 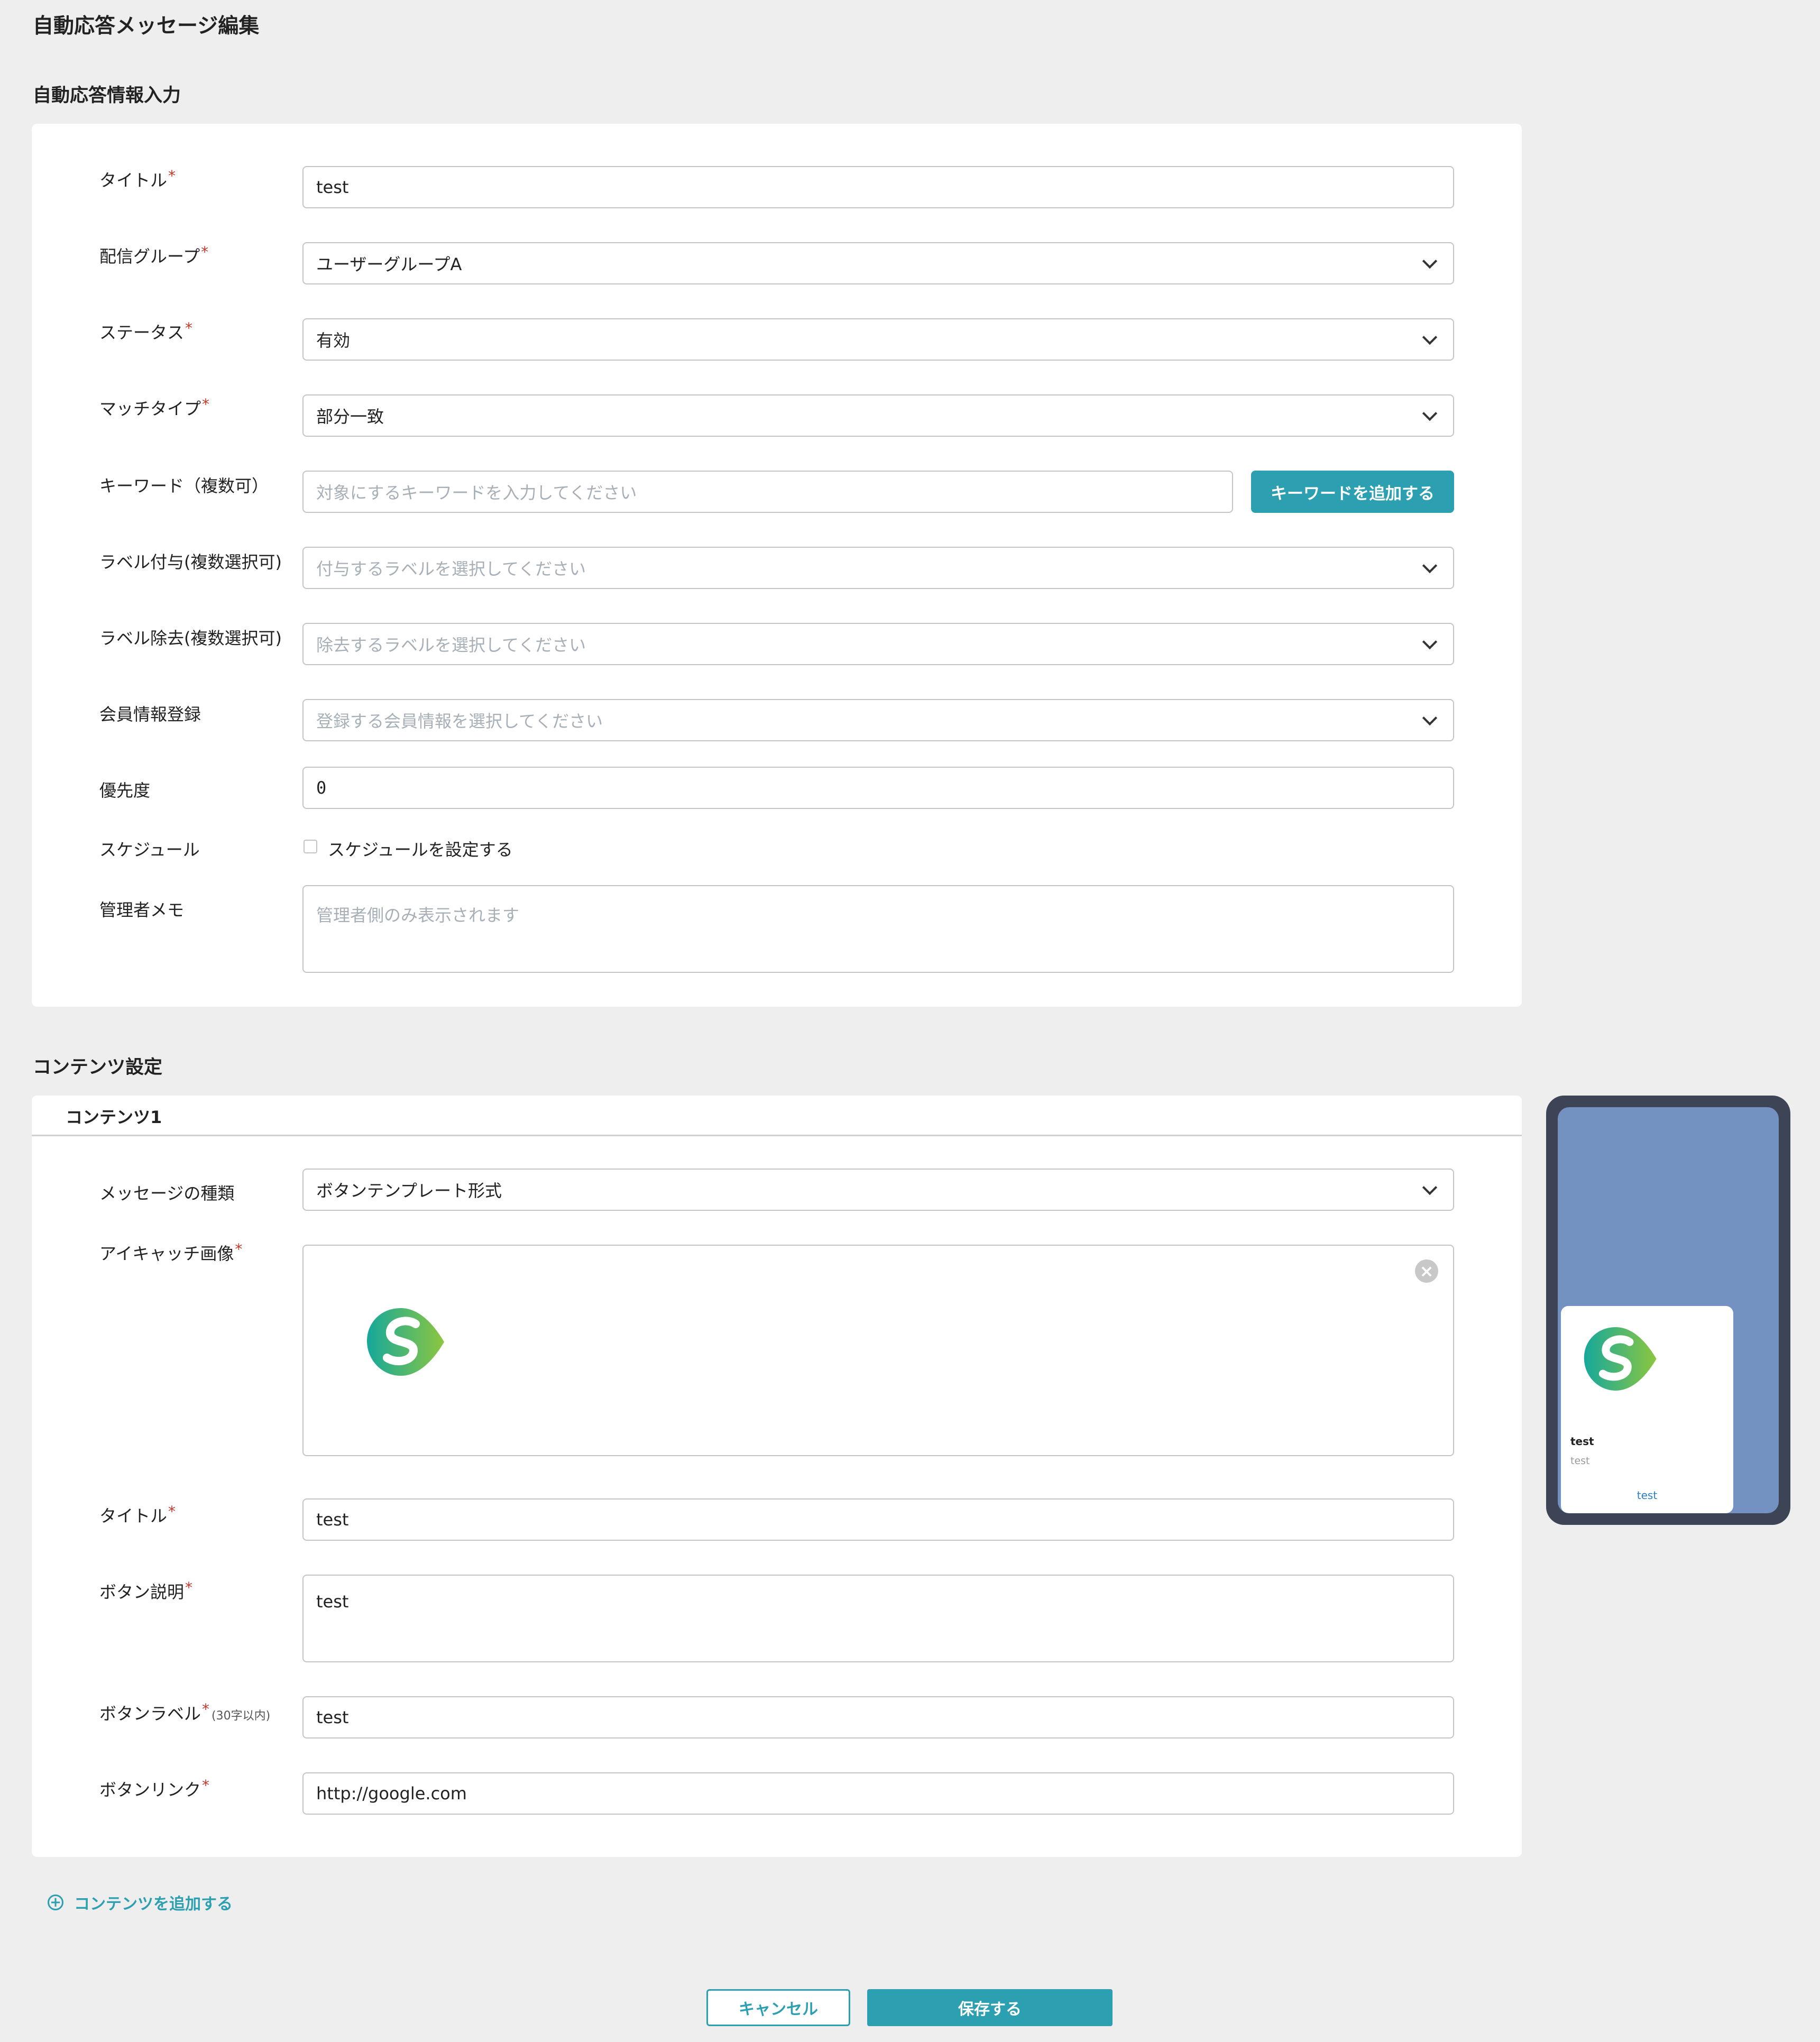 I want to click on label-add-select: 付与するラベルを選択してください, so click(x=878, y=568).